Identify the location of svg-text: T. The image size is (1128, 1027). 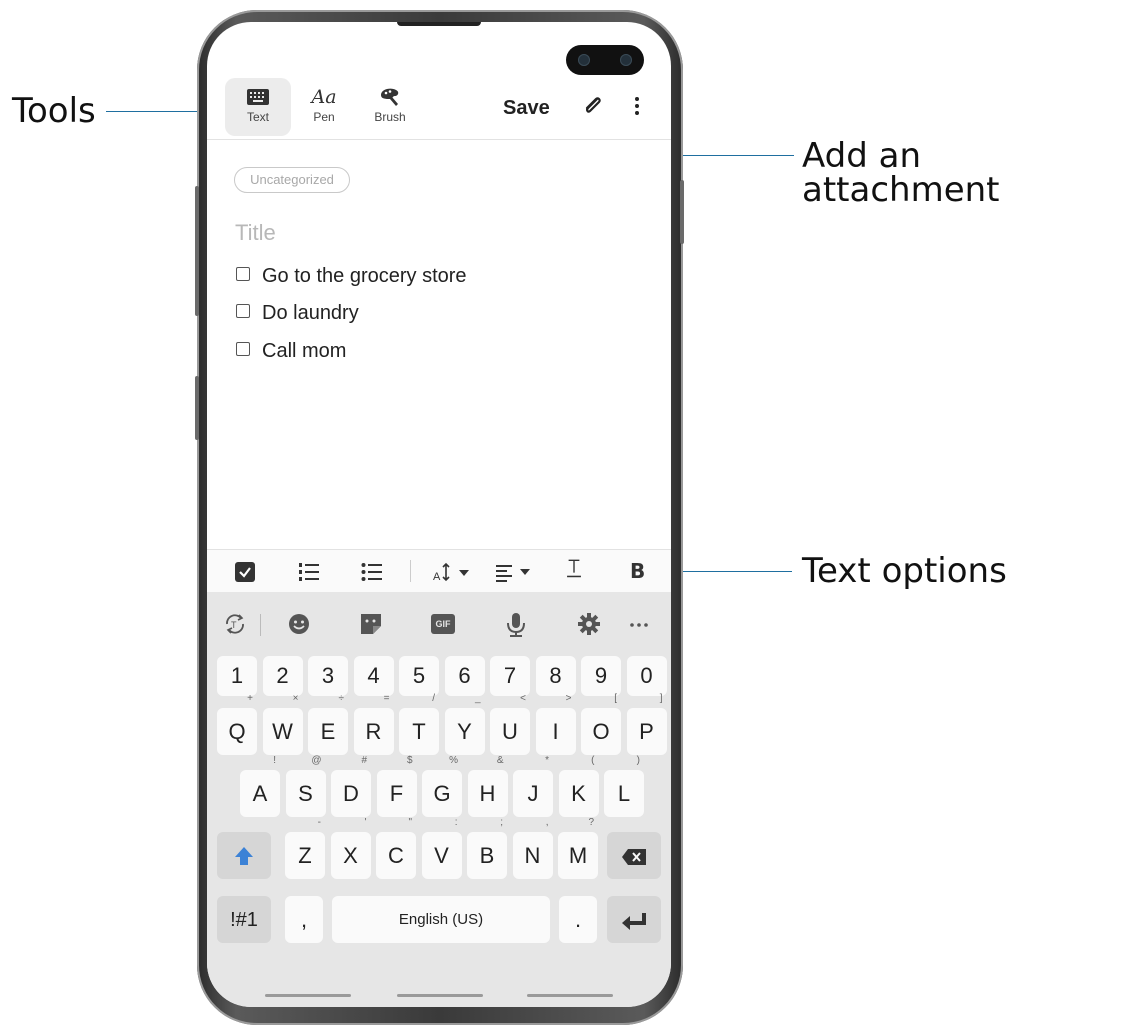
(234, 625).